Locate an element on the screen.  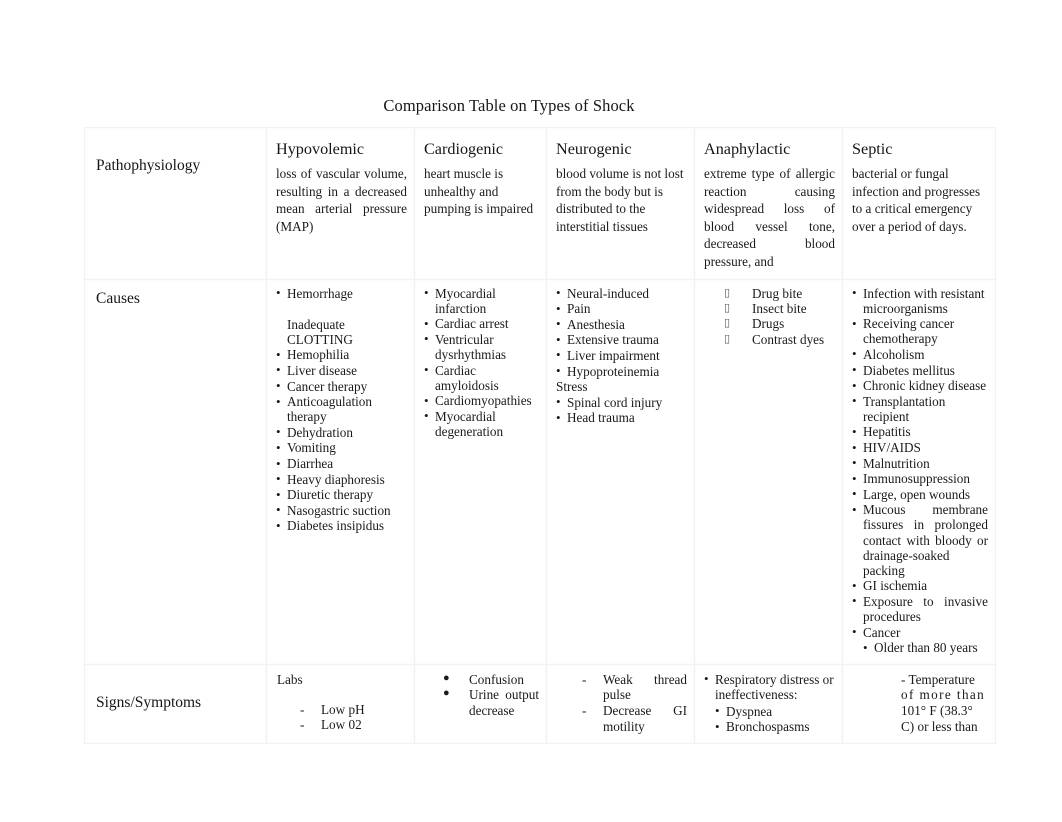
list-item: Hemophilia is located at coordinates (341, 355).